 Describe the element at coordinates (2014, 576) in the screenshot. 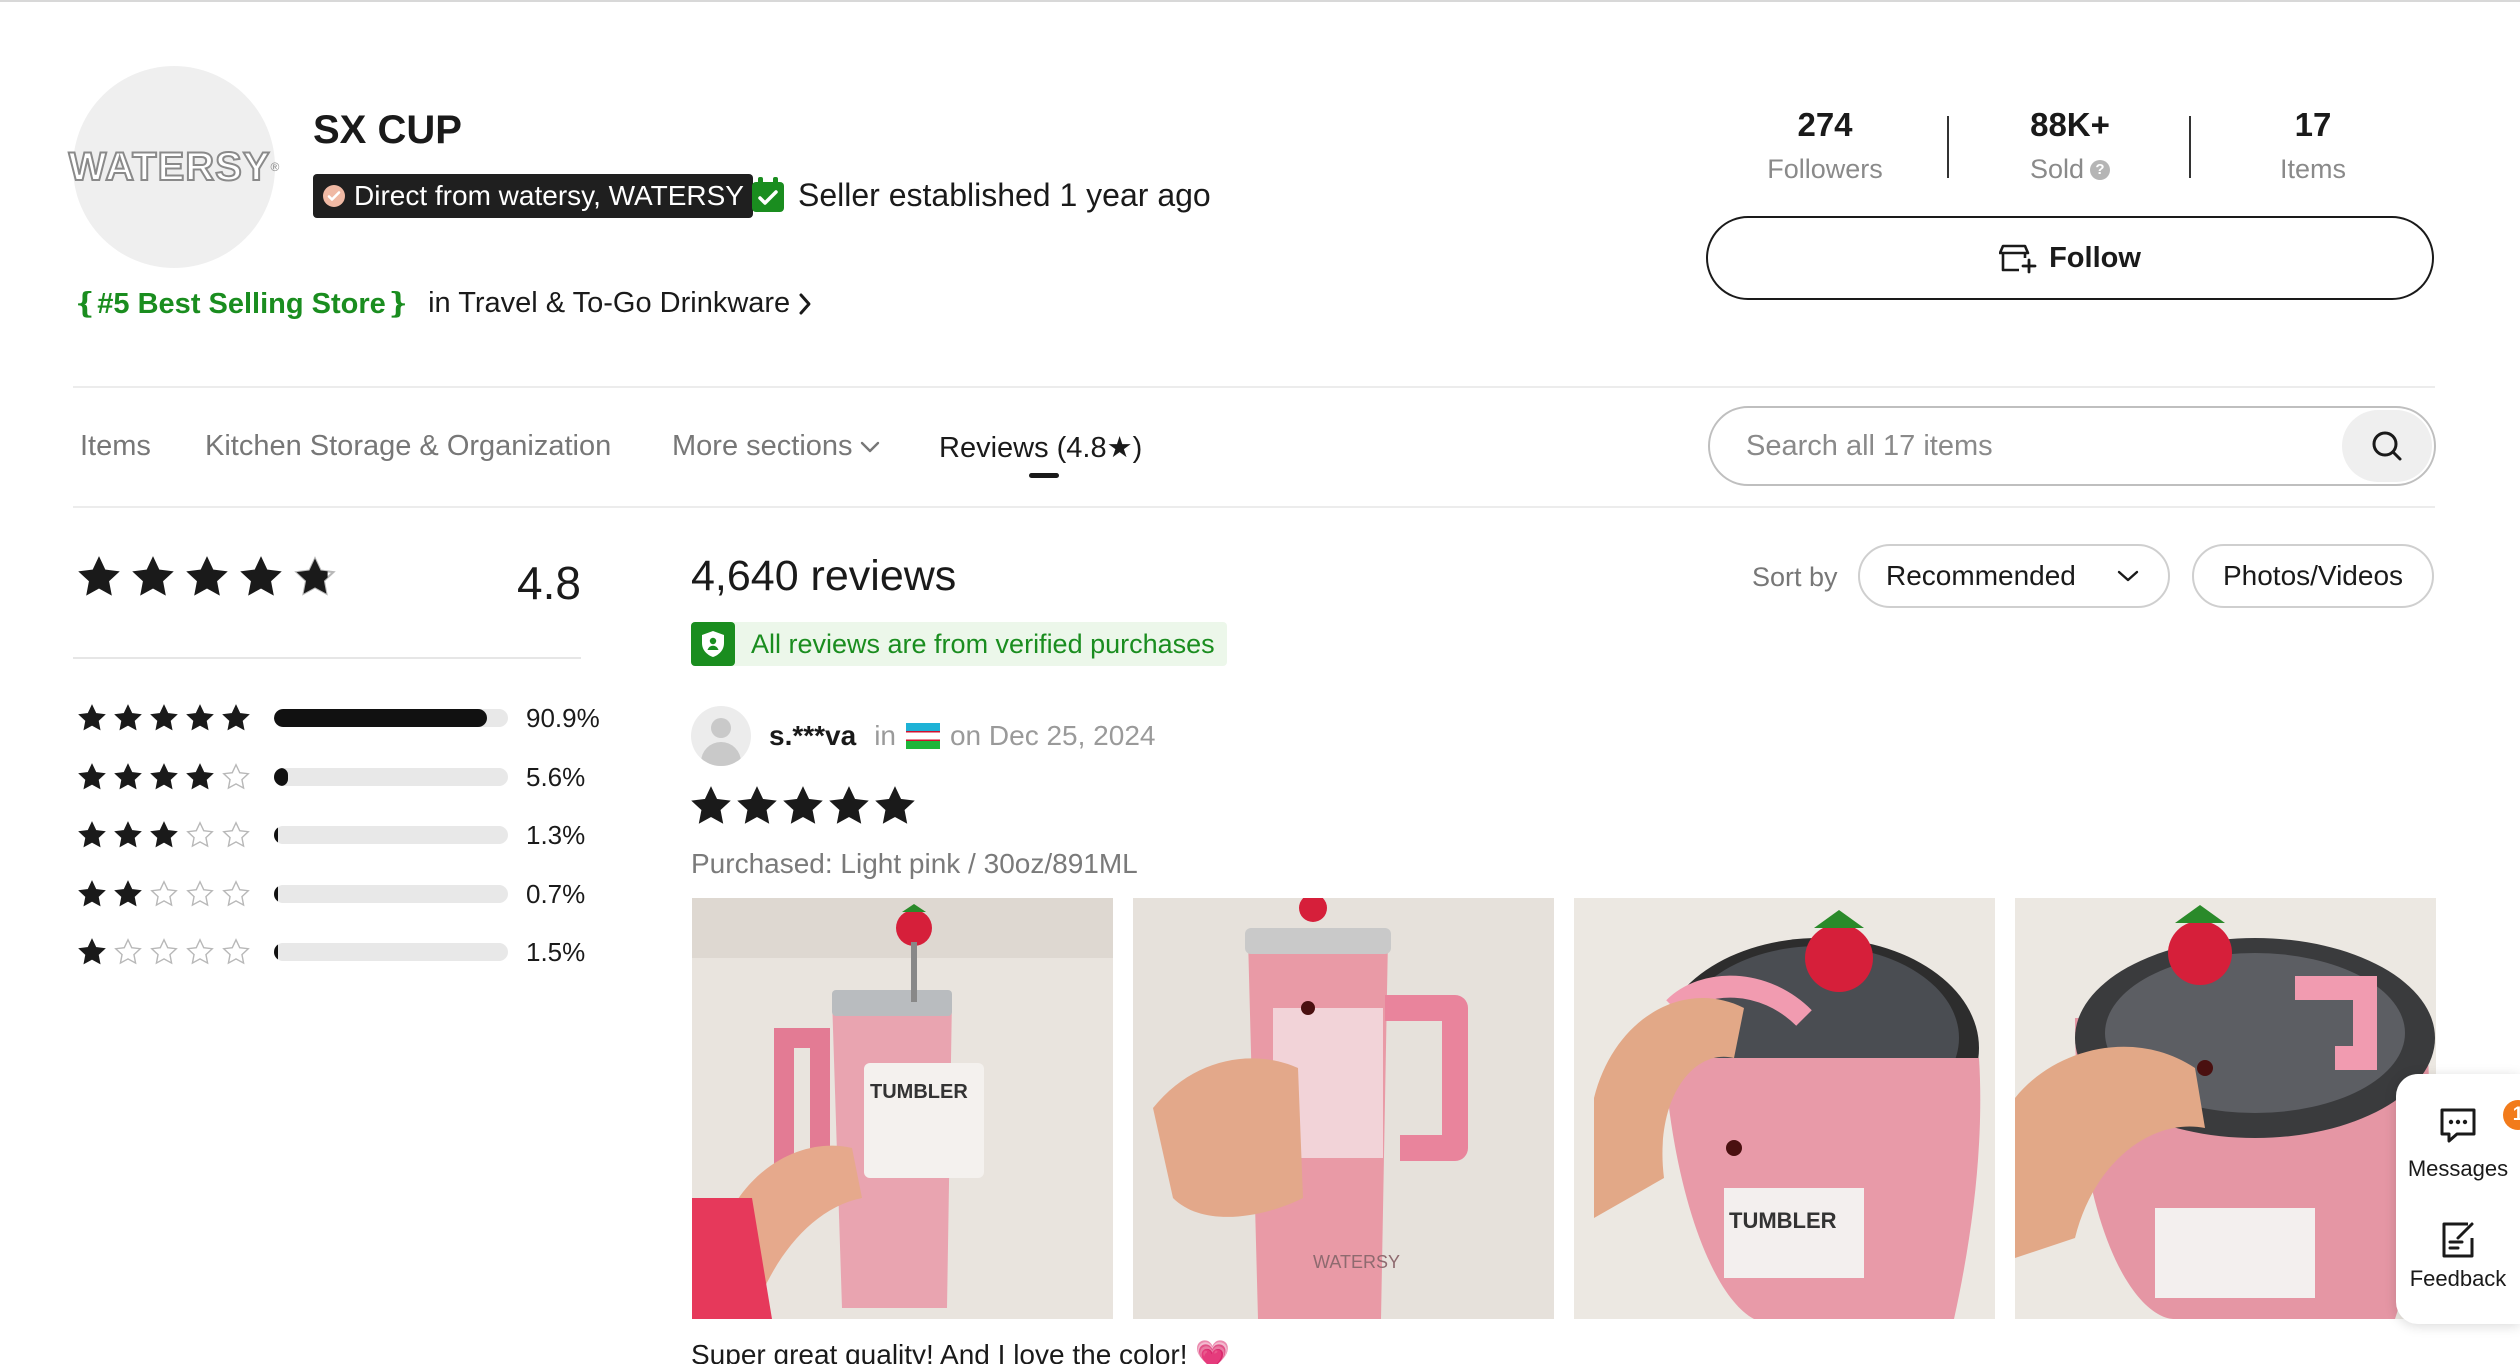

I see `sort-dropdown: Recommended` at that location.